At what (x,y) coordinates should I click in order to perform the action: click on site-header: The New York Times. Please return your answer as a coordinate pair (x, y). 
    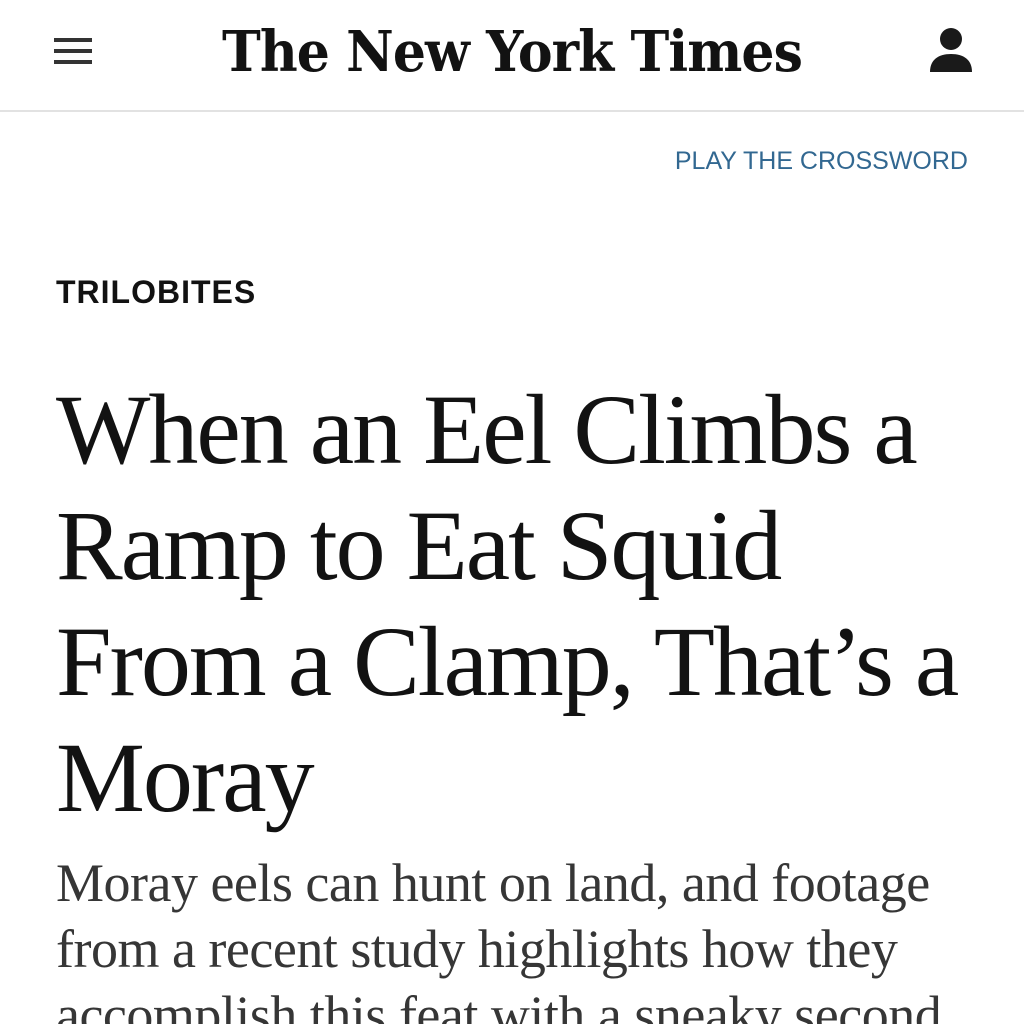
    Looking at the image, I should click on (512, 56).